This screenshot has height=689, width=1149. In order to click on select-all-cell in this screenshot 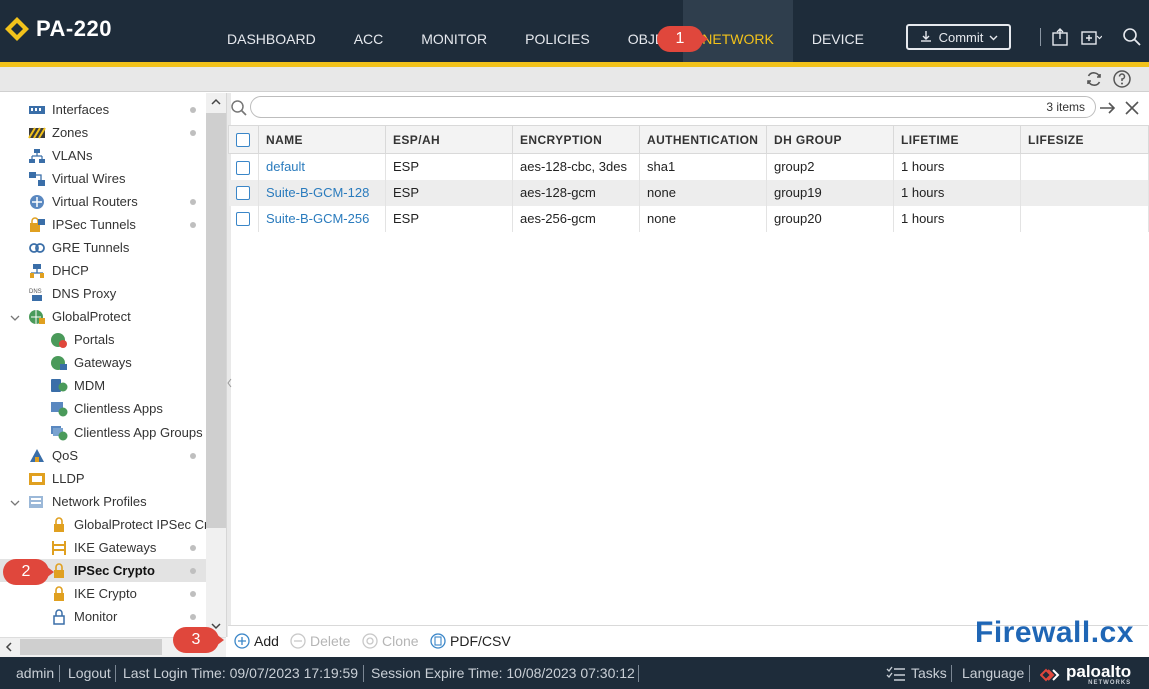, I will do `click(243, 139)`.